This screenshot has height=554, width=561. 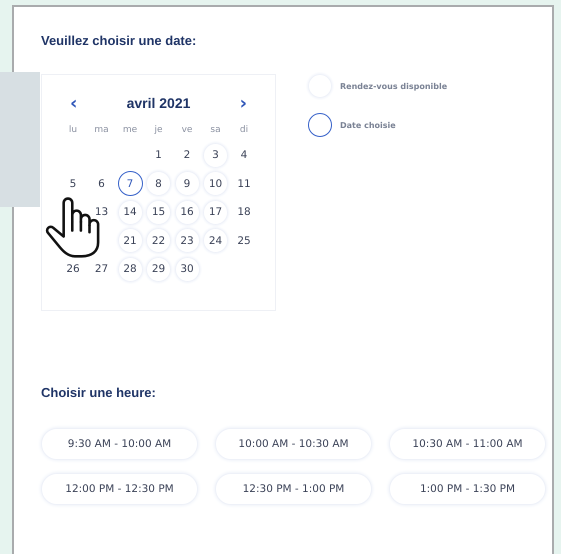 What do you see at coordinates (244, 130) in the screenshot?
I see `weekday-label: di` at bounding box center [244, 130].